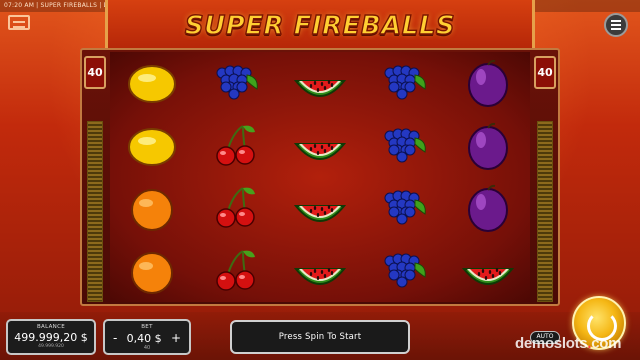 The height and width of the screenshot is (360, 640). I want to click on right-side-panel: 40, so click(545, 177).